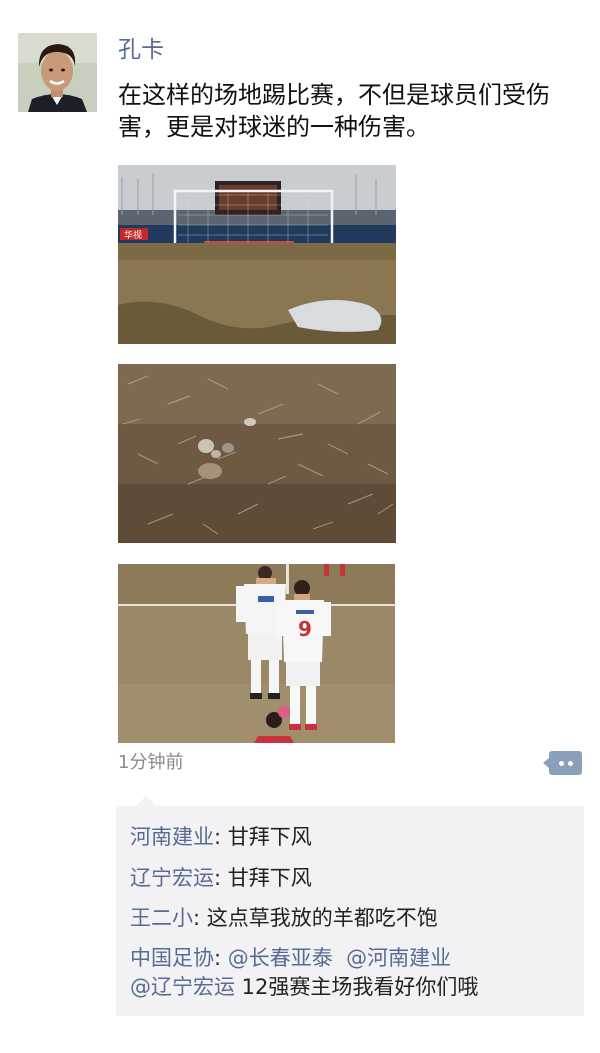  I want to click on banner-text: 华视, so click(133, 235).